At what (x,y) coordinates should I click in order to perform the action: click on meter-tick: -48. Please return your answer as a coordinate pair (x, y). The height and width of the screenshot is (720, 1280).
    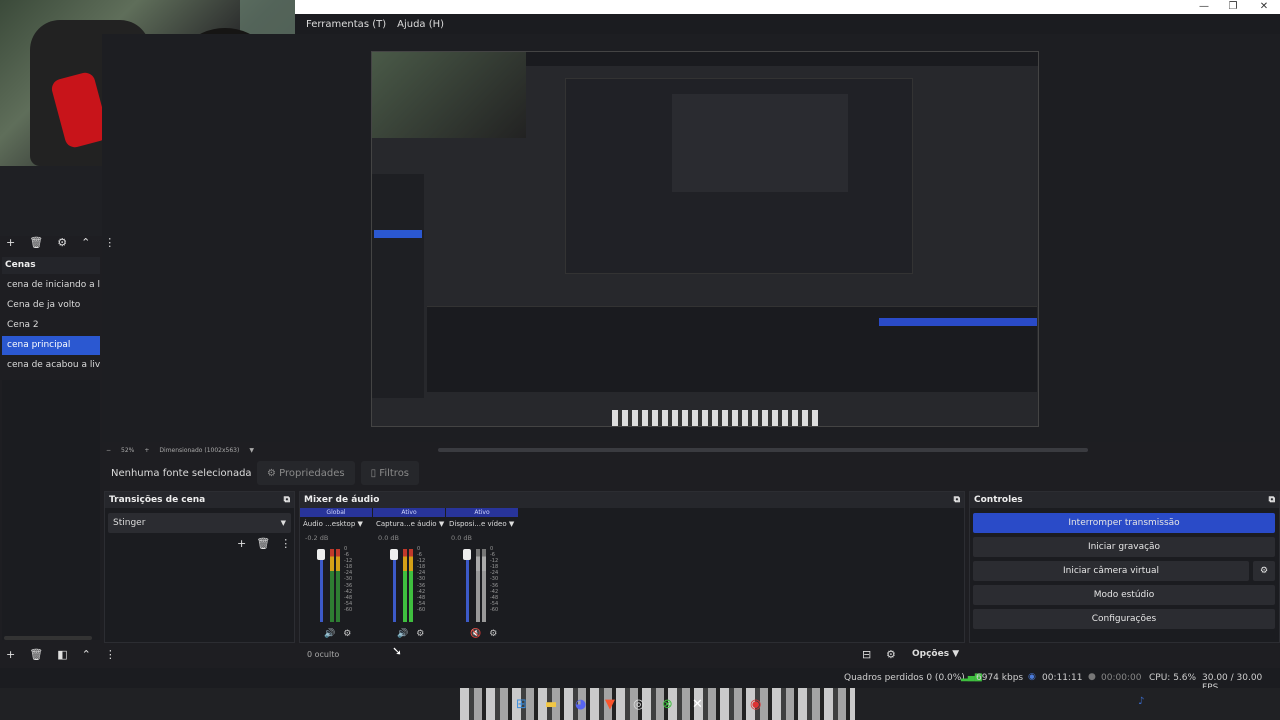
    Looking at the image, I should click on (421, 597).